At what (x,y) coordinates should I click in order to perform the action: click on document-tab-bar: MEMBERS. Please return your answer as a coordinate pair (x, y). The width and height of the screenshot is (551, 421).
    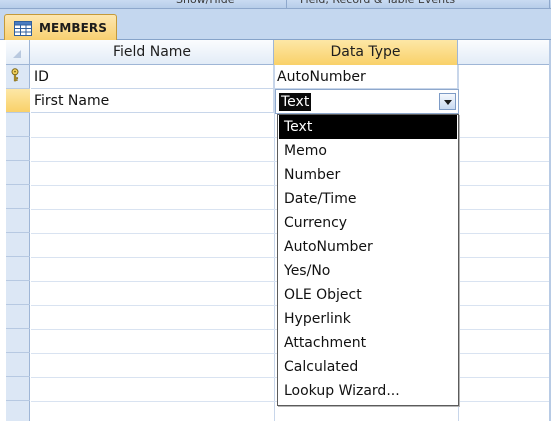
    Looking at the image, I should click on (275, 25).